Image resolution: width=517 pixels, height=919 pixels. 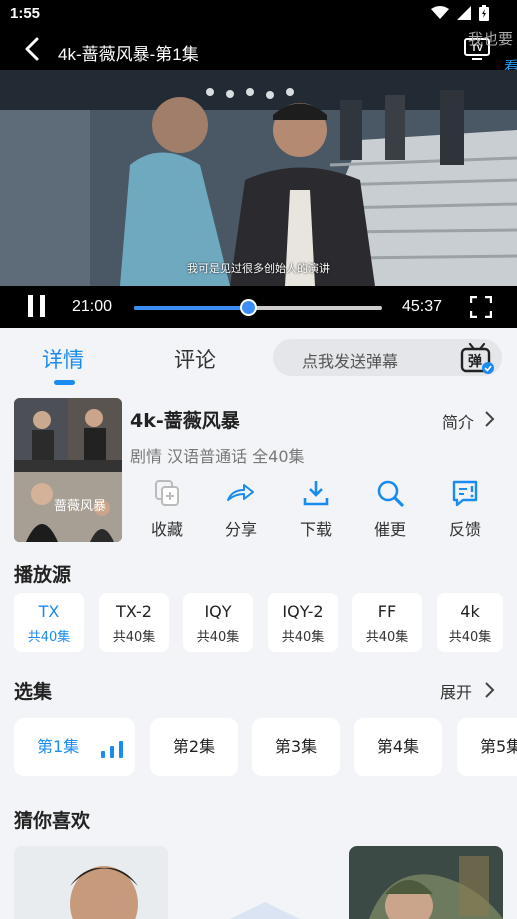 I want to click on download-icon, so click(x=316, y=493).